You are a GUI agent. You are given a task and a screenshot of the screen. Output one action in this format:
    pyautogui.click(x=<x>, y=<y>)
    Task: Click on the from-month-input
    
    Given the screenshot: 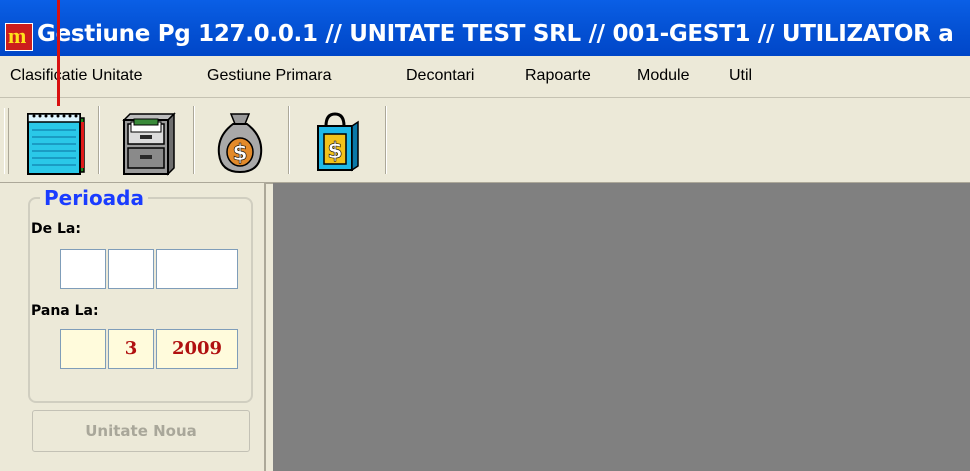 What is the action you would take?
    pyautogui.click(x=131, y=269)
    